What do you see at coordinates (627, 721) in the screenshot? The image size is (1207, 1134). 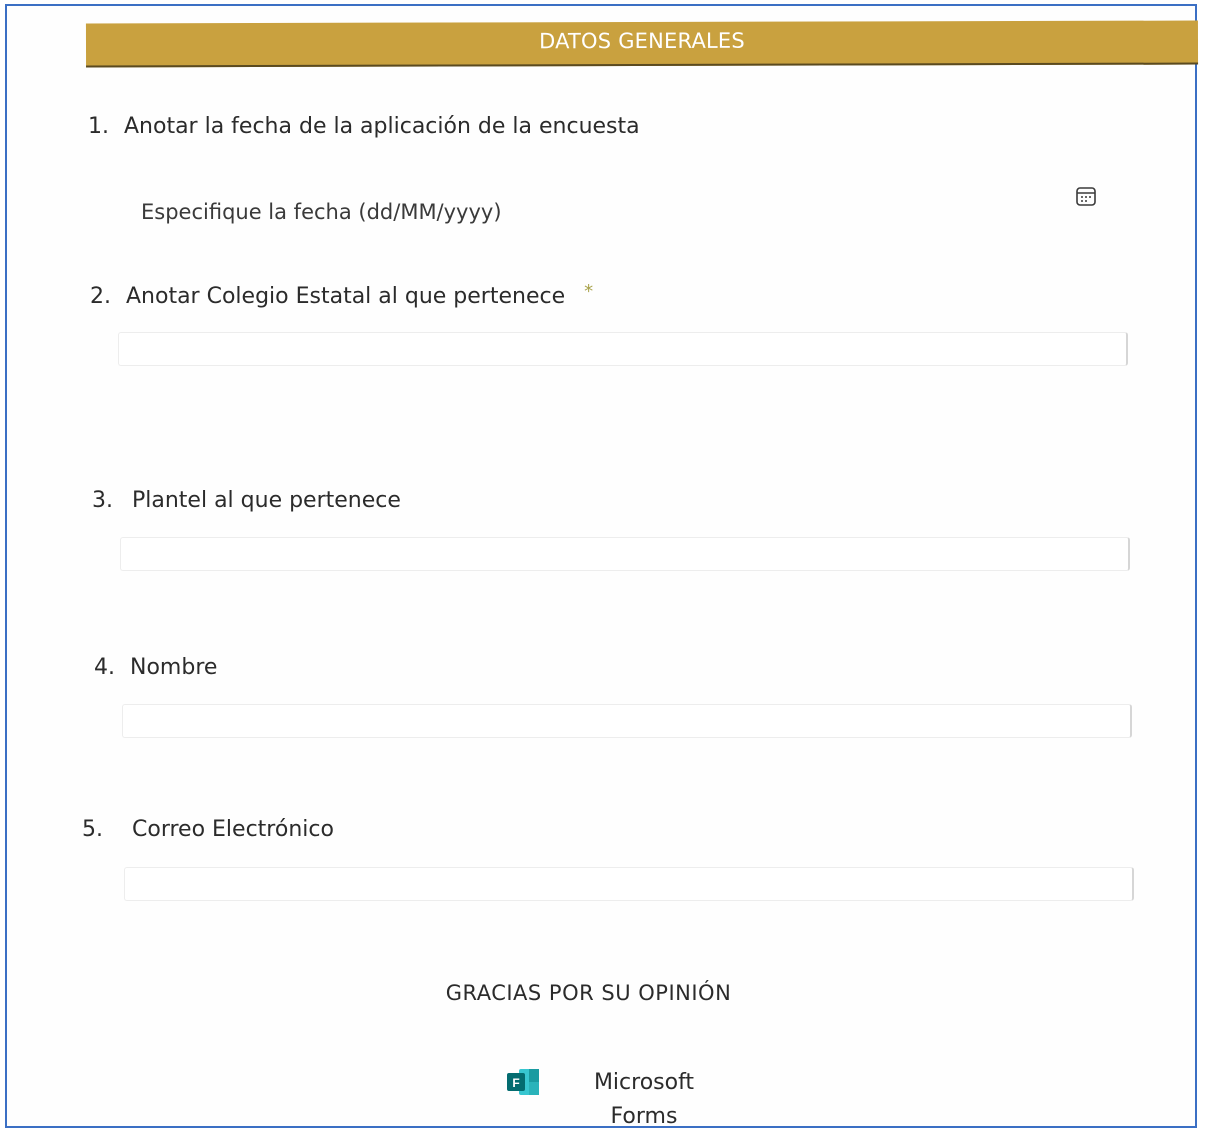 I see `nombre-input` at bounding box center [627, 721].